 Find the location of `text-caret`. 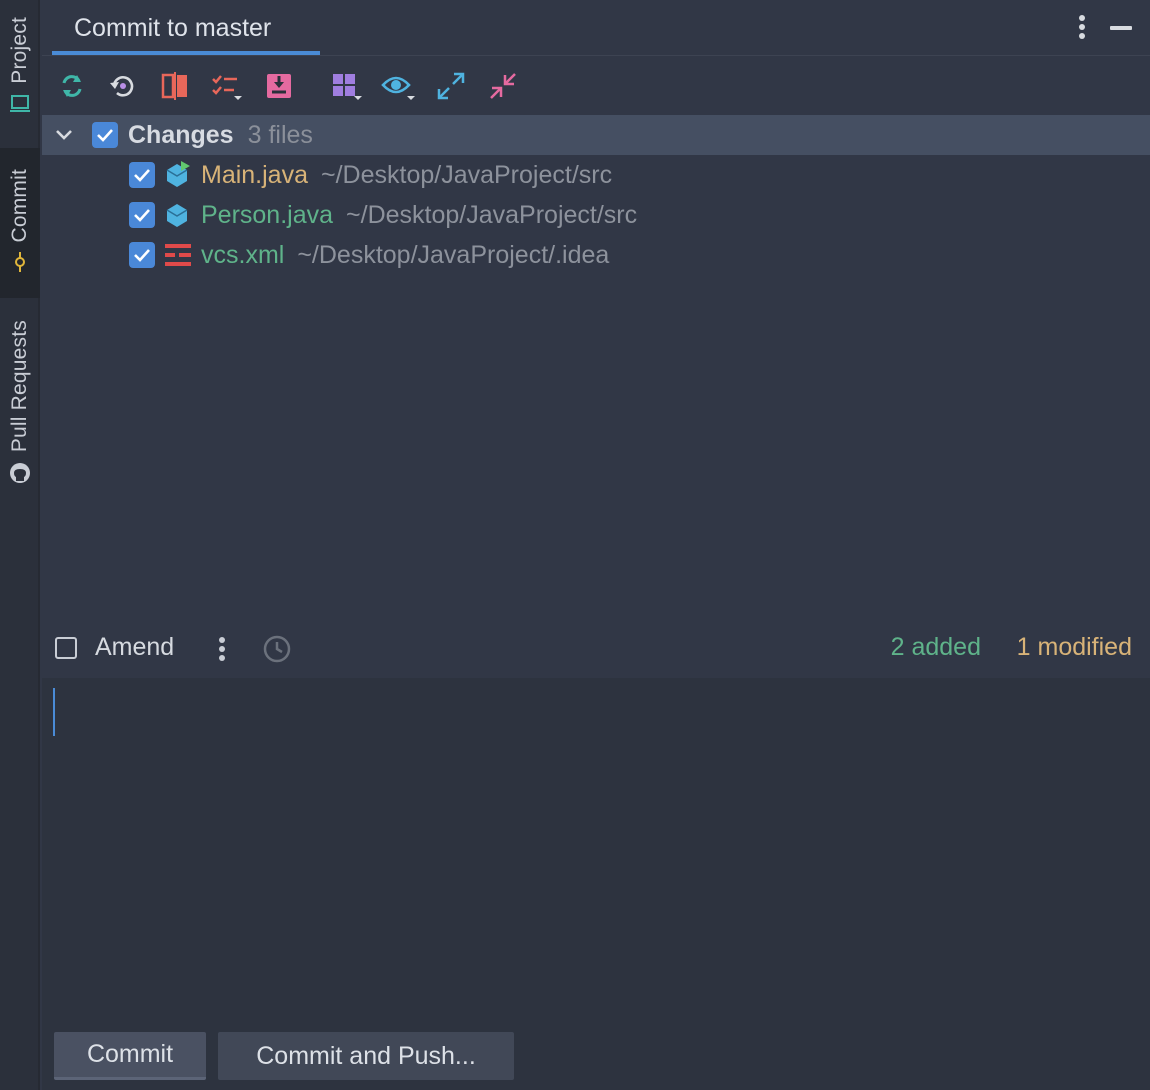

text-caret is located at coordinates (54, 712).